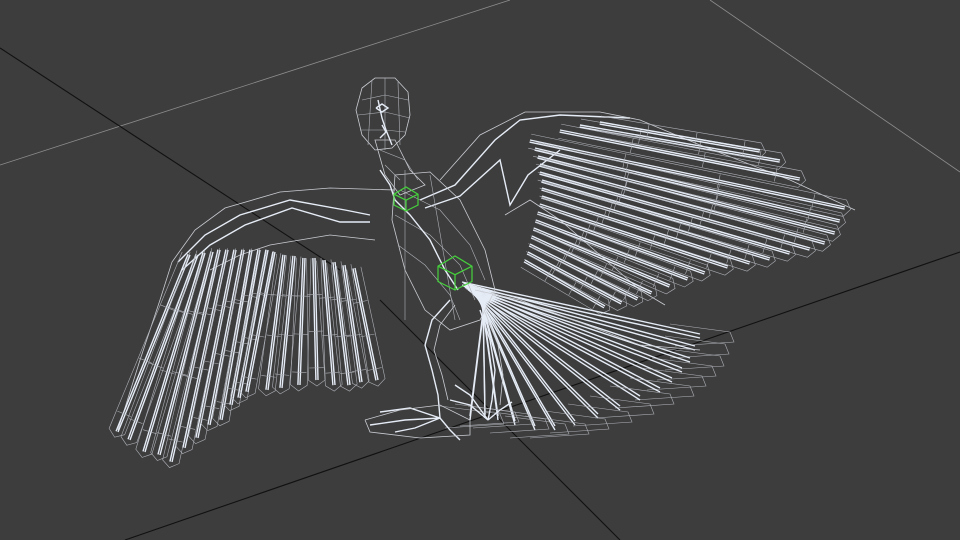  Describe the element at coordinates (565, 338) in the screenshot. I see `tail-feather-shaft` at that location.